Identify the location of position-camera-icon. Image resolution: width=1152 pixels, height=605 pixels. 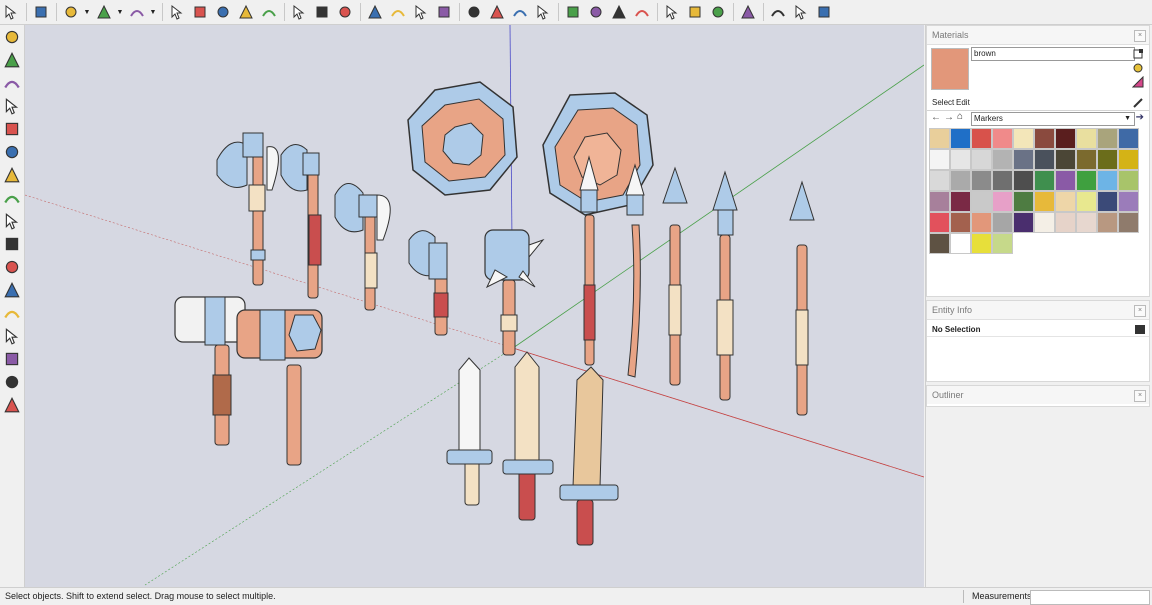
(12, 267).